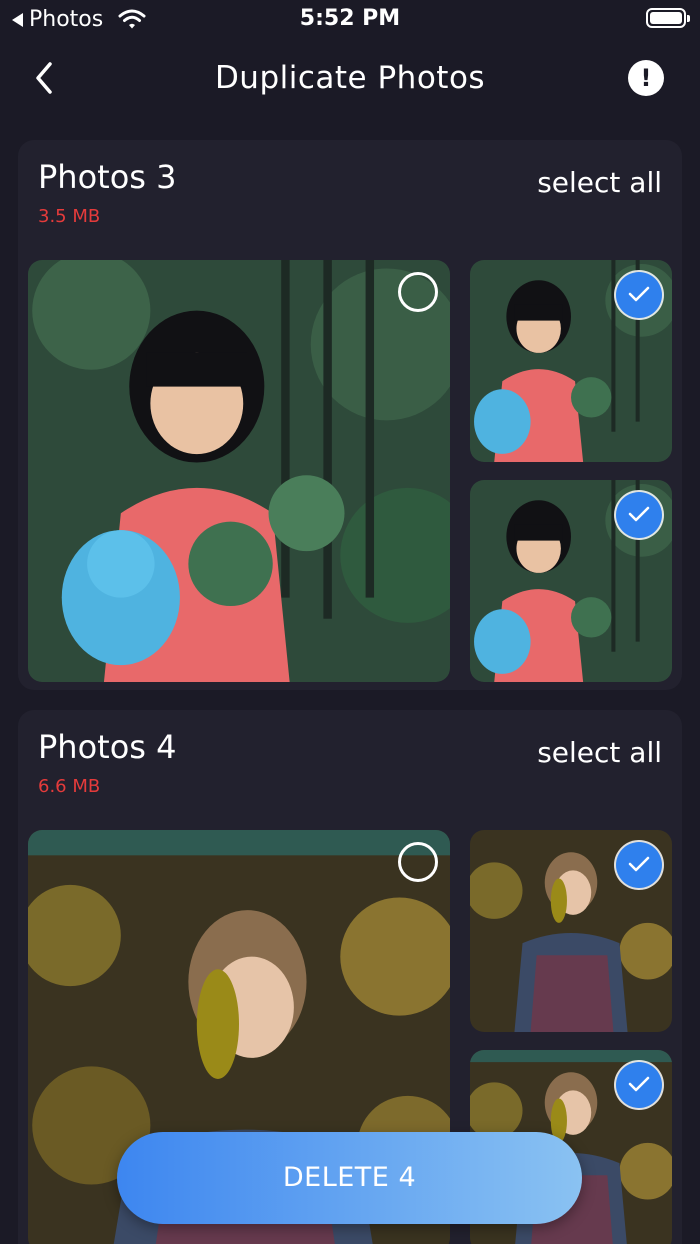  I want to click on group-title: Photos 4, so click(107, 747).